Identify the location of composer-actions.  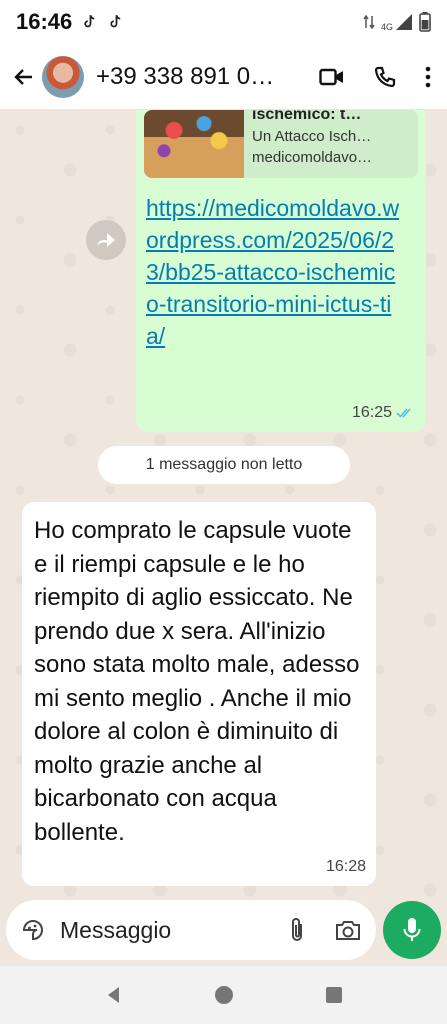
(325, 930).